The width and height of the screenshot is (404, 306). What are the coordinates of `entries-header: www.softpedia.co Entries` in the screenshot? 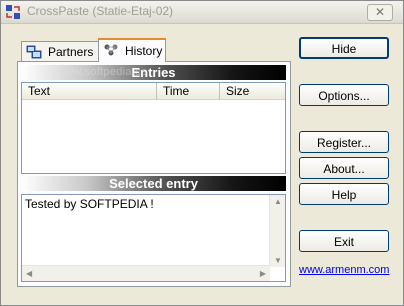 It's located at (153, 72).